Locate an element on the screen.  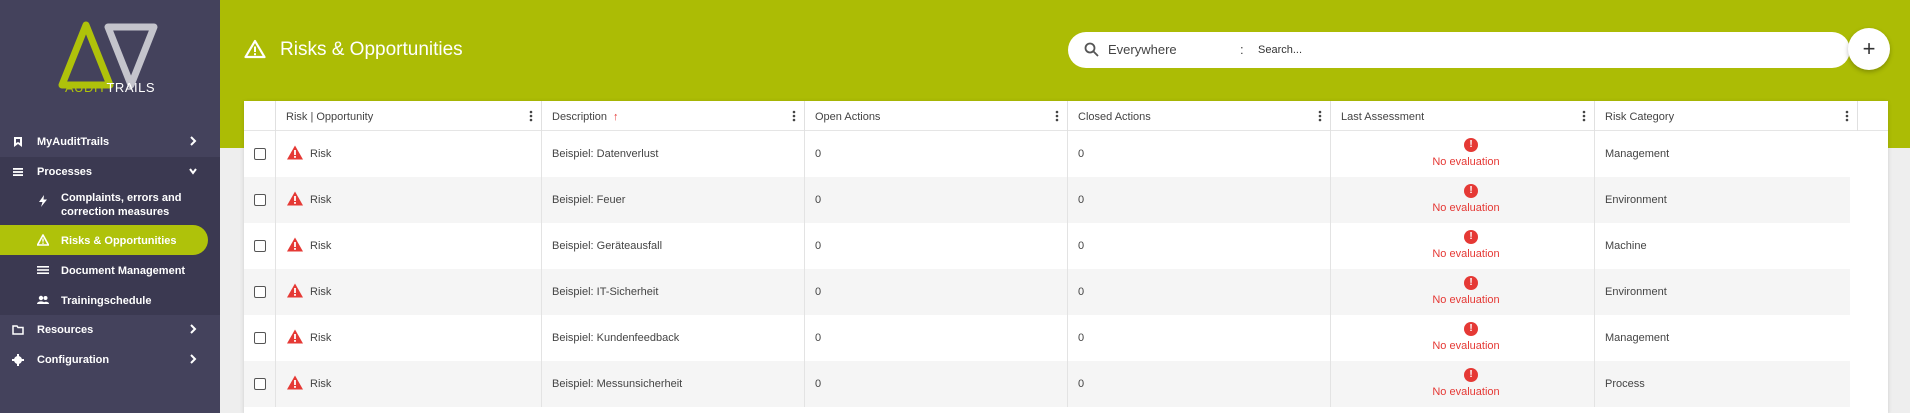
sidebar-item-myaudittrails: MyAuditTrails is located at coordinates (110, 142).